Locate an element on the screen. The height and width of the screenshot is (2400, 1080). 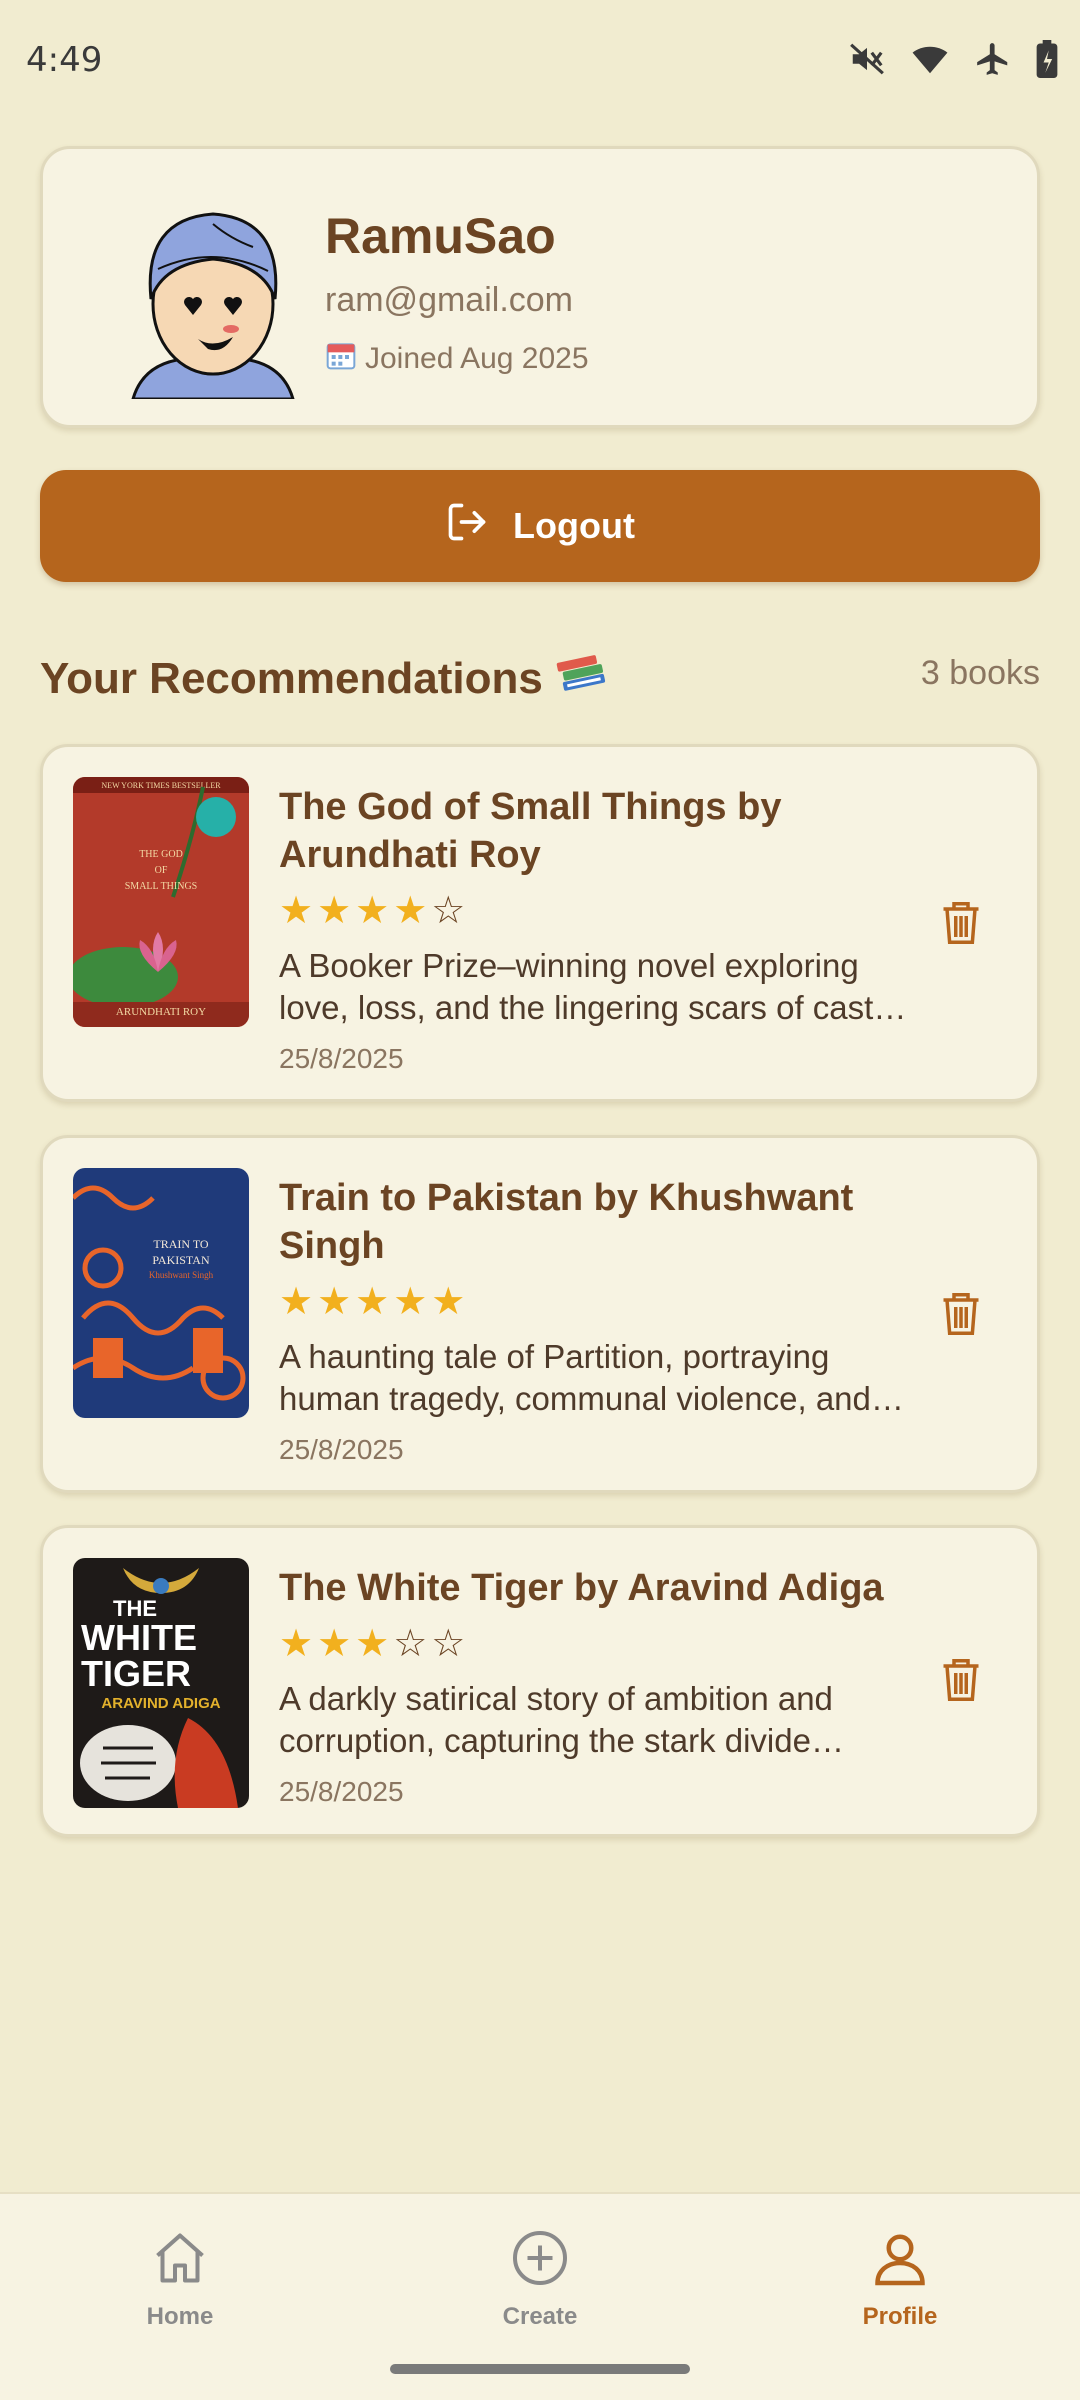
books-stack-icon is located at coordinates (582, 678).